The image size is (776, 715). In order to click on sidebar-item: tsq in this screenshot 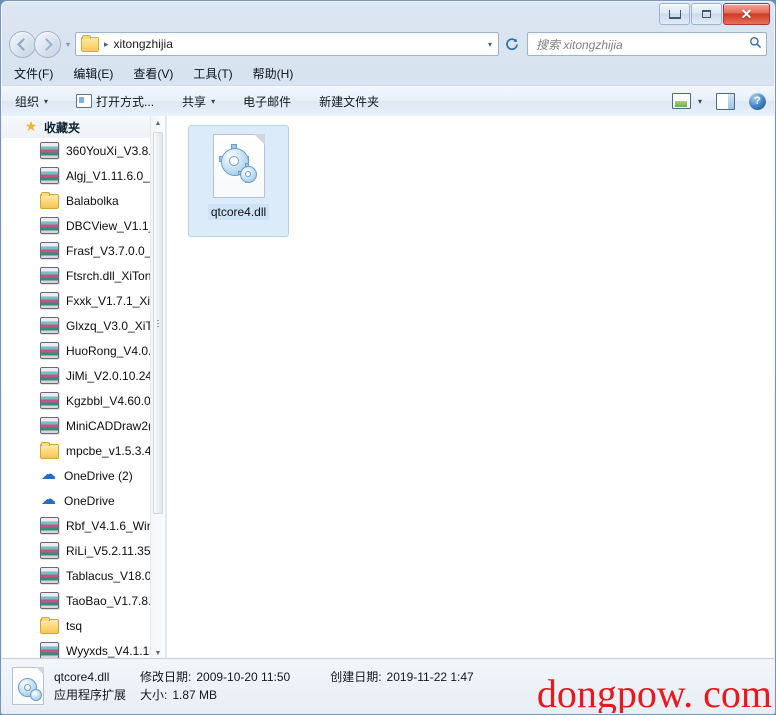, I will do `click(76, 625)`.